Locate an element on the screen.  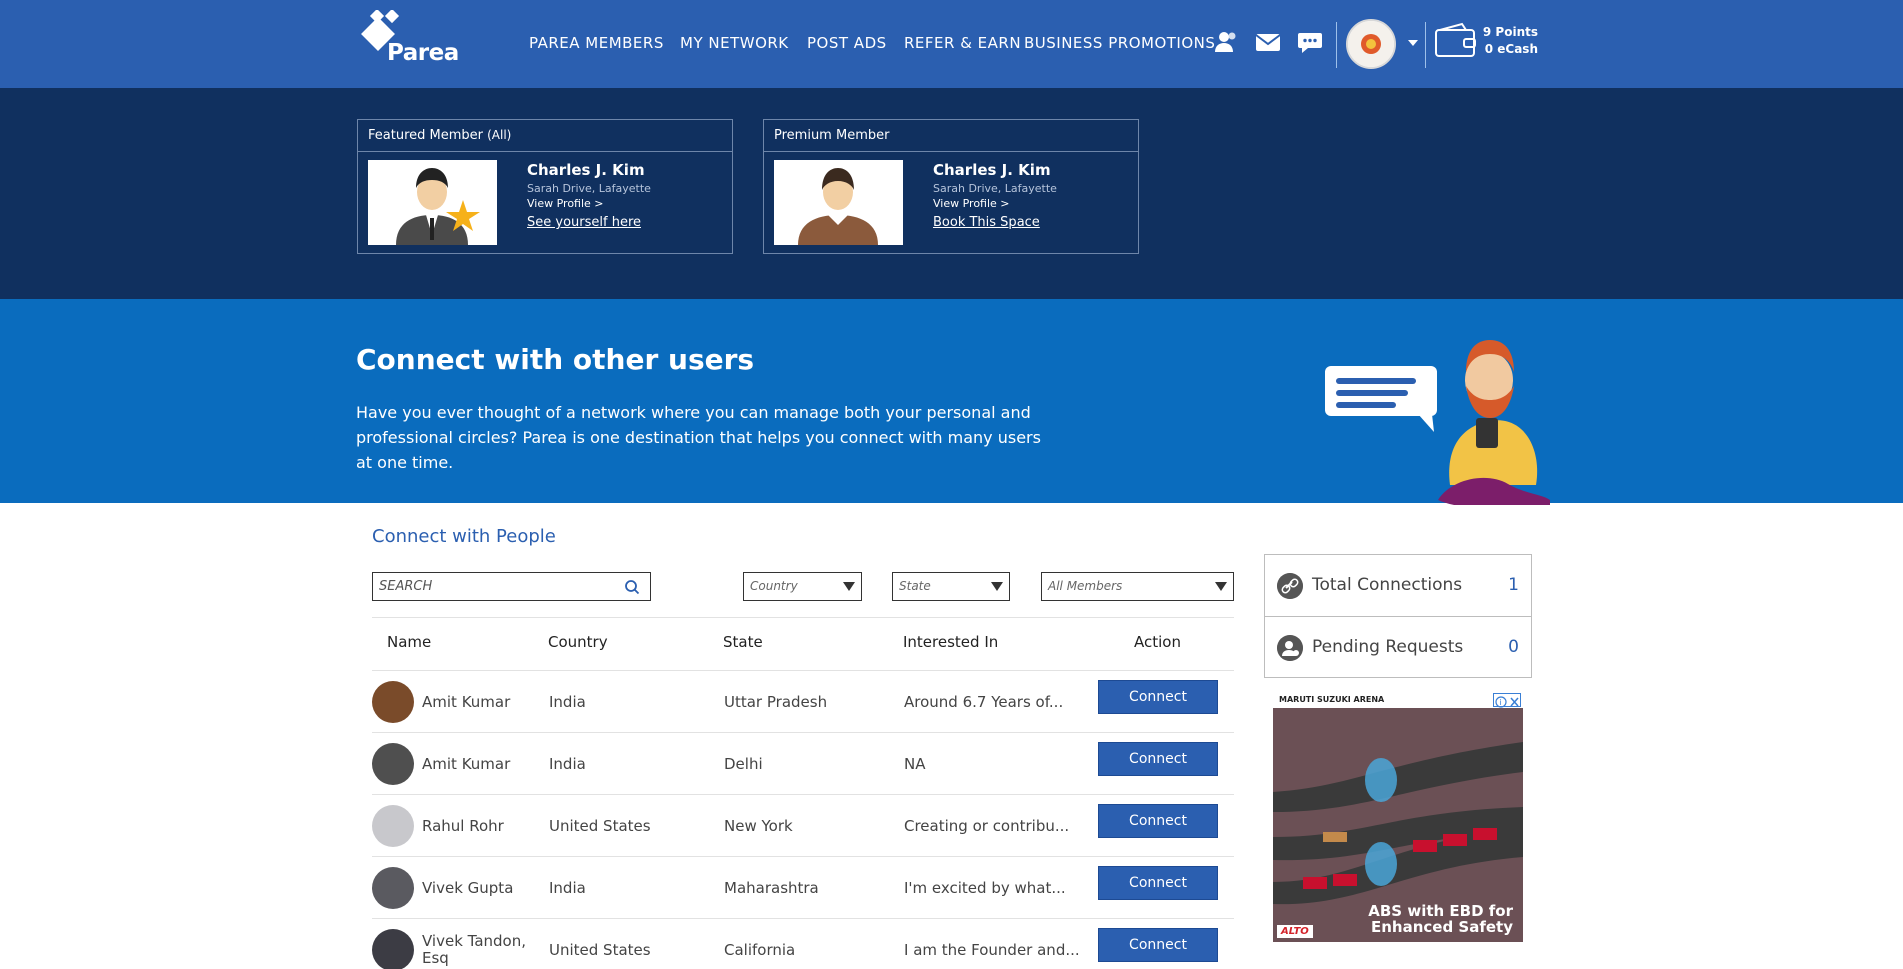
members-select: All Members is located at coordinates (1137, 586).